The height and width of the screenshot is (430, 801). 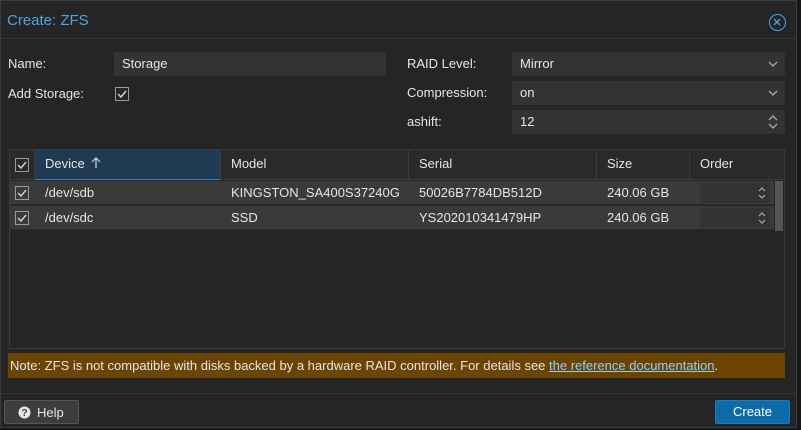 I want to click on dialog-titlebar: Create: ZFS, so click(x=398, y=20).